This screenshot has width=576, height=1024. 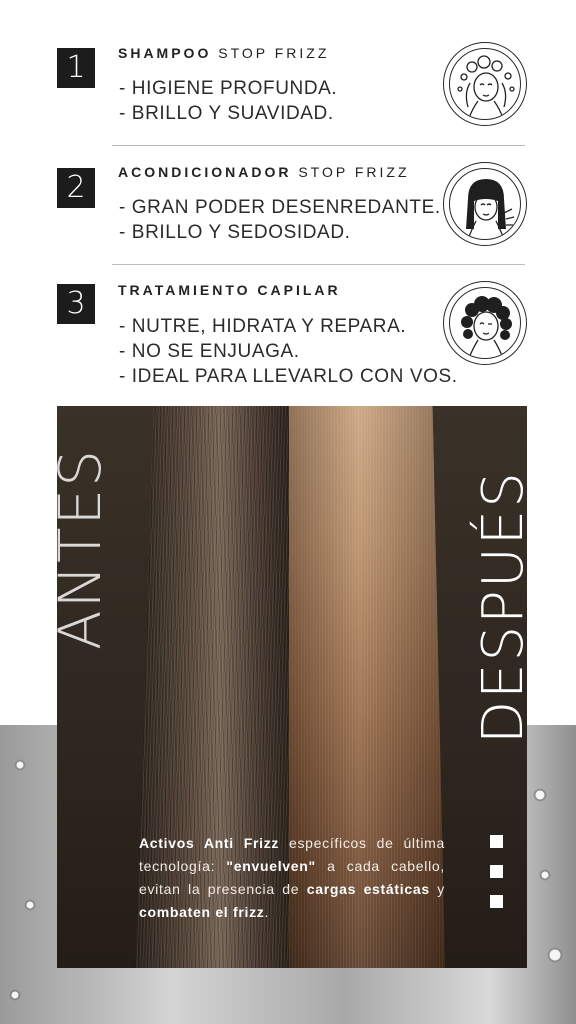 I want to click on step-title-2: ACONDICIONADOR STOP FRIZZ, so click(x=264, y=172).